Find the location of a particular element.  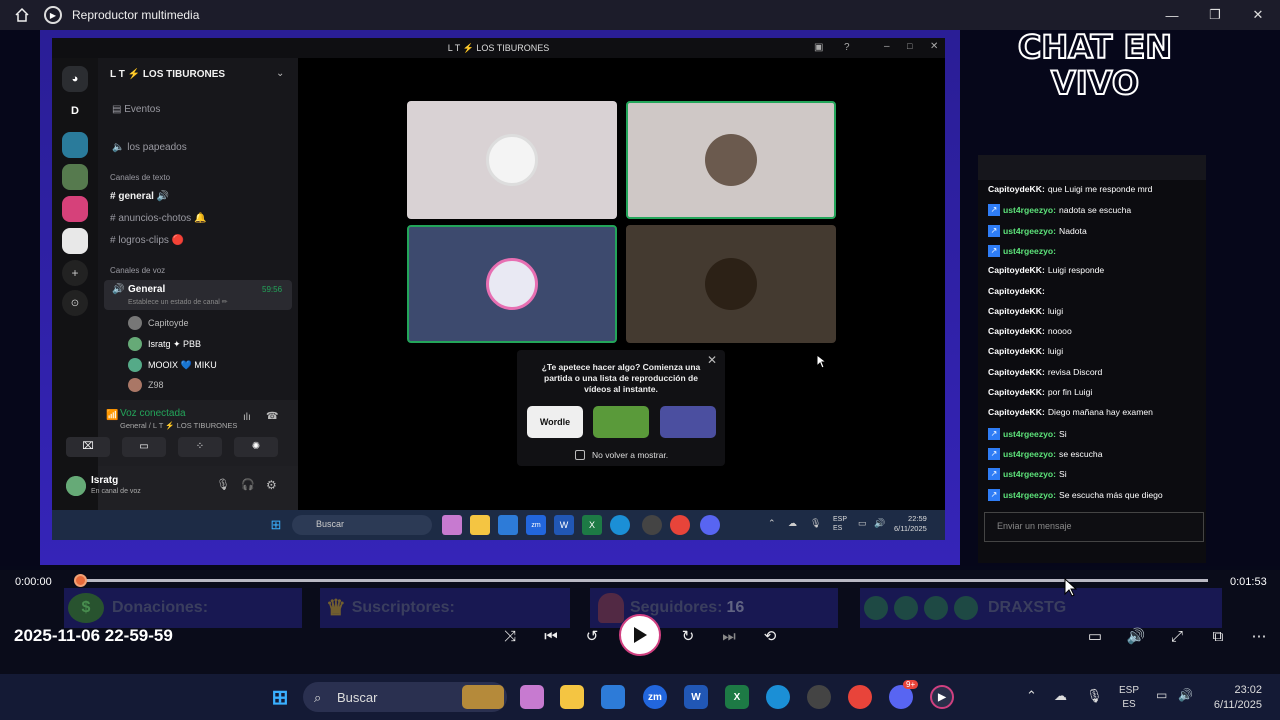

soundboard-button: ✺ is located at coordinates (256, 447).